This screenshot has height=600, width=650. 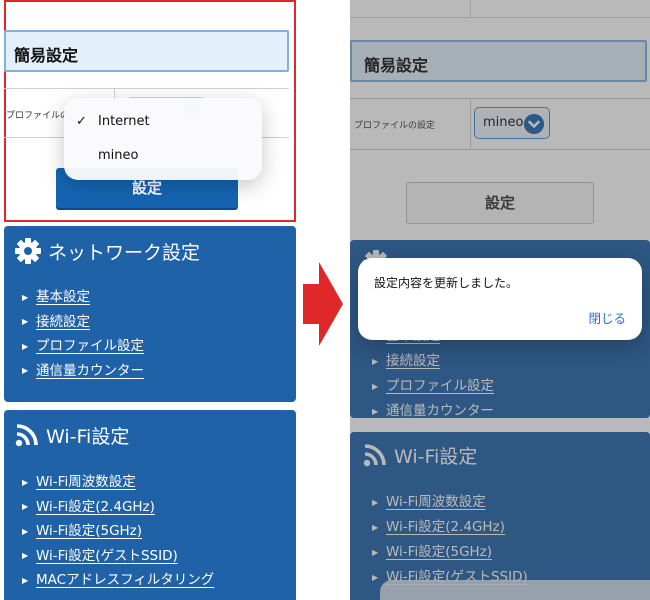 I want to click on dropdown-option-mineo: mineo, so click(x=118, y=155).